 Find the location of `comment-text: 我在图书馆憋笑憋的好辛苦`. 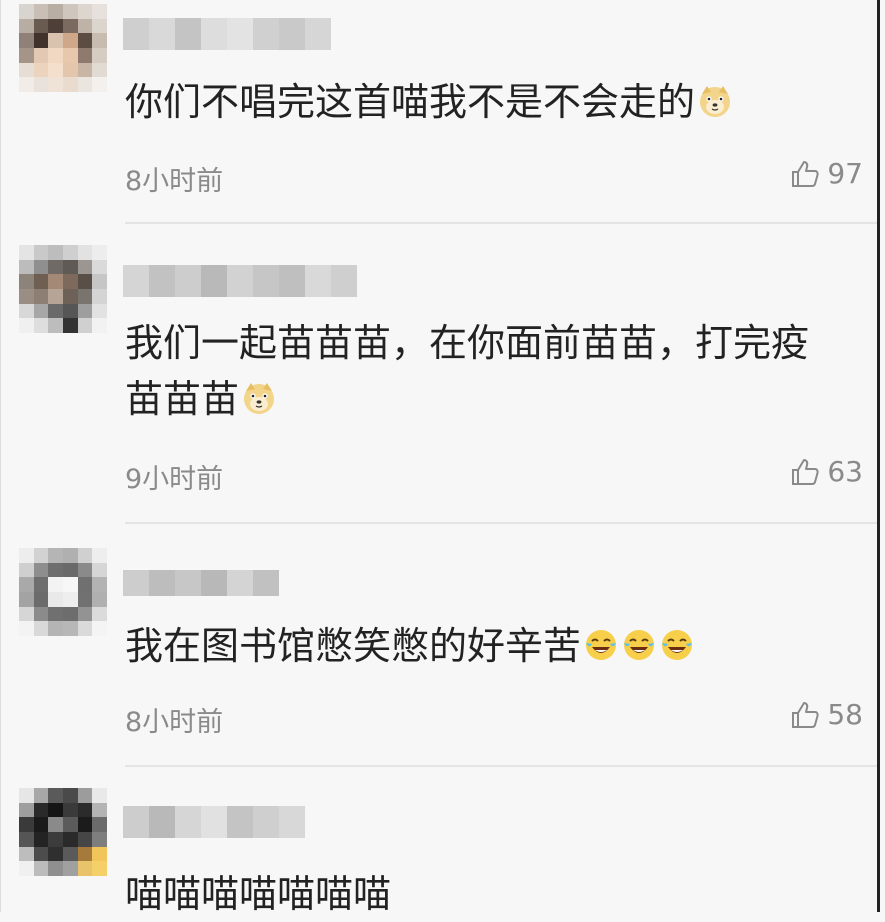

comment-text: 我在图书馆憋笑憋的好辛苦 is located at coordinates (484, 646).